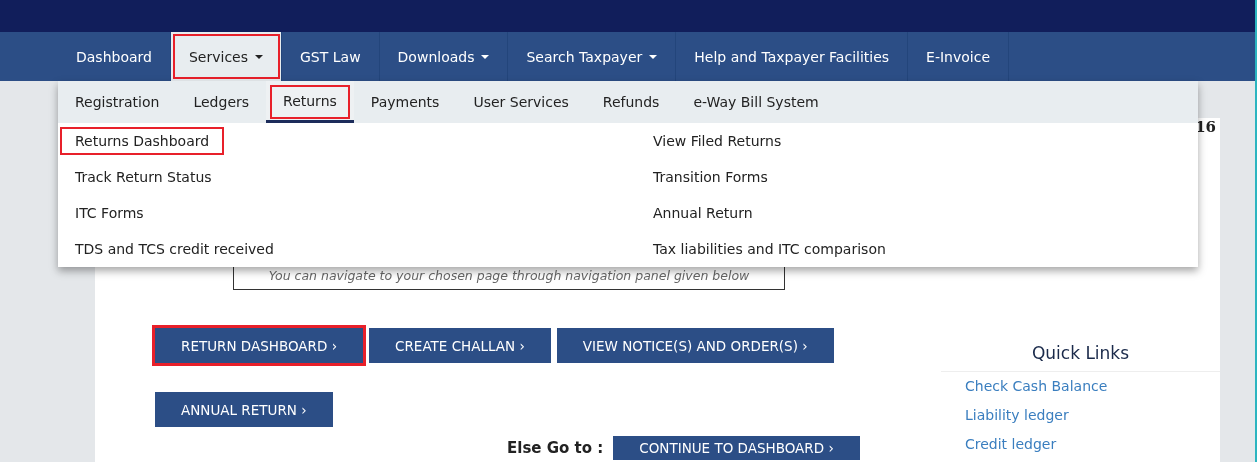  Describe the element at coordinates (703, 213) in the screenshot. I see `menu-item: Annual Return` at that location.